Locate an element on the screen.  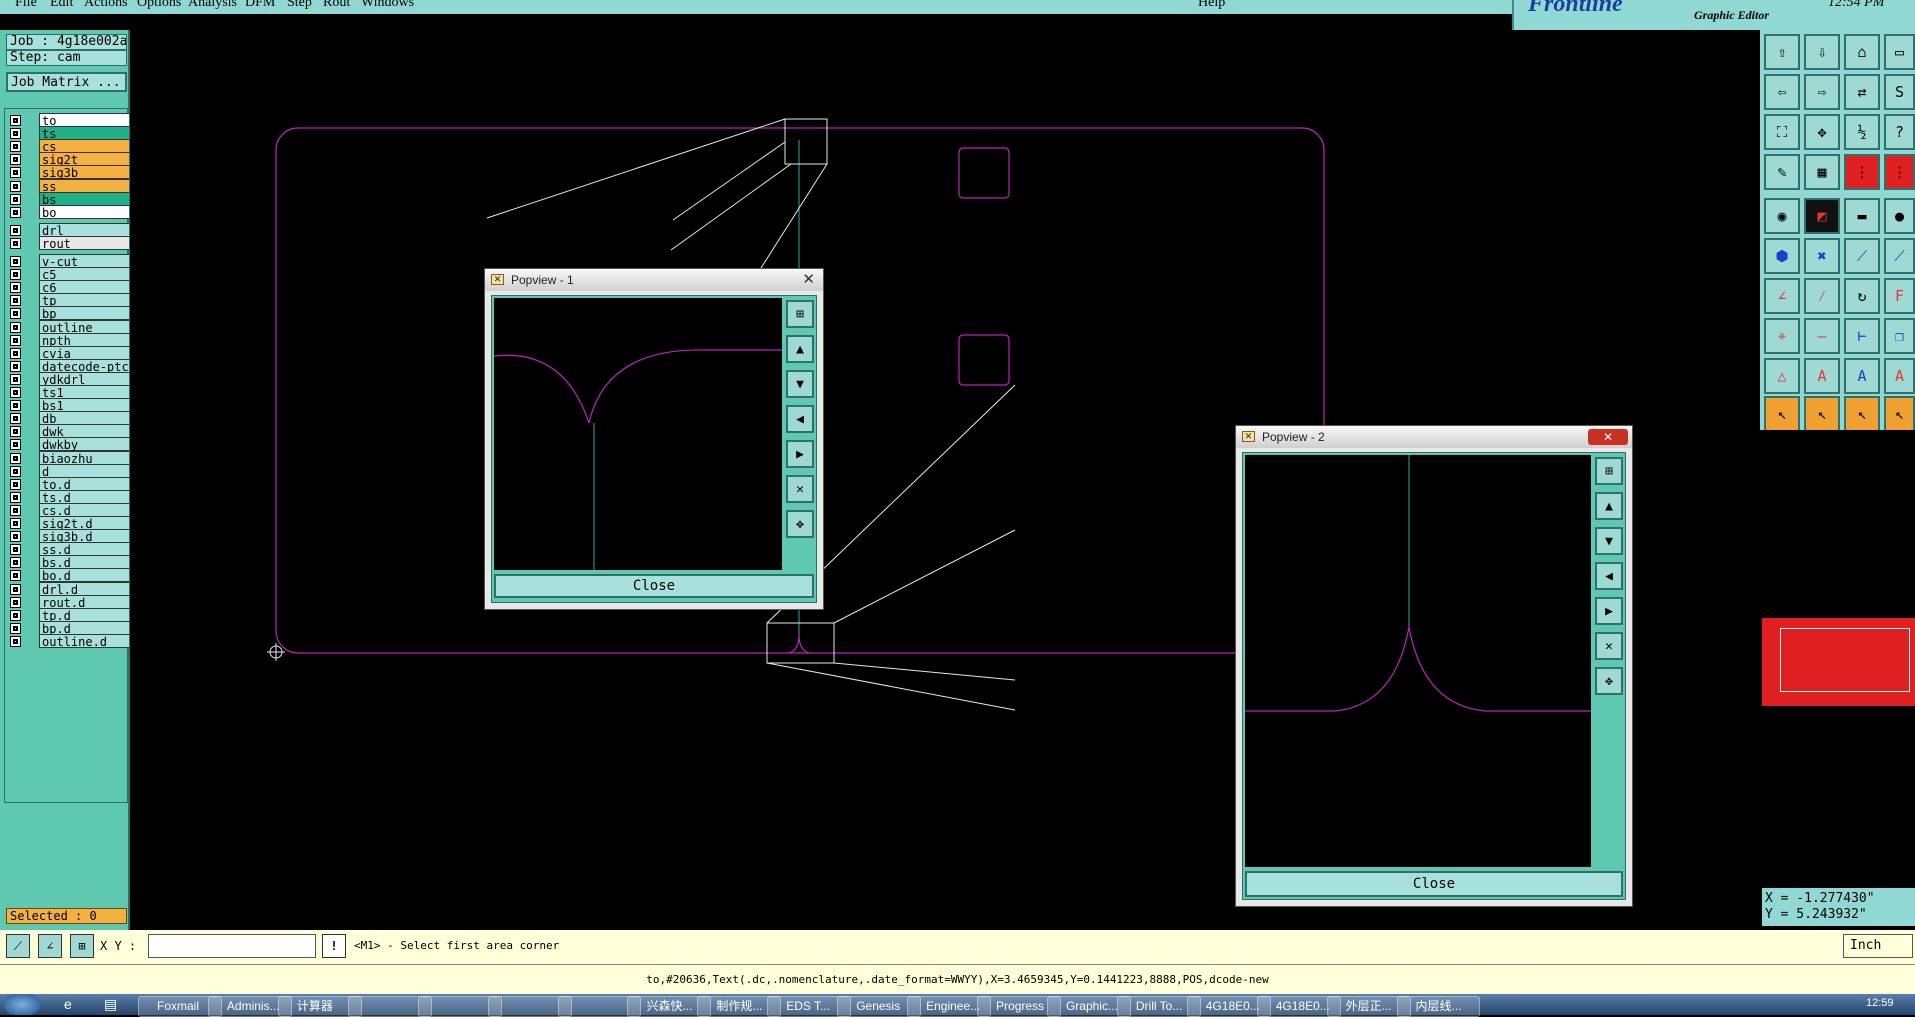
layer-row: bo is located at coordinates (67, 212).